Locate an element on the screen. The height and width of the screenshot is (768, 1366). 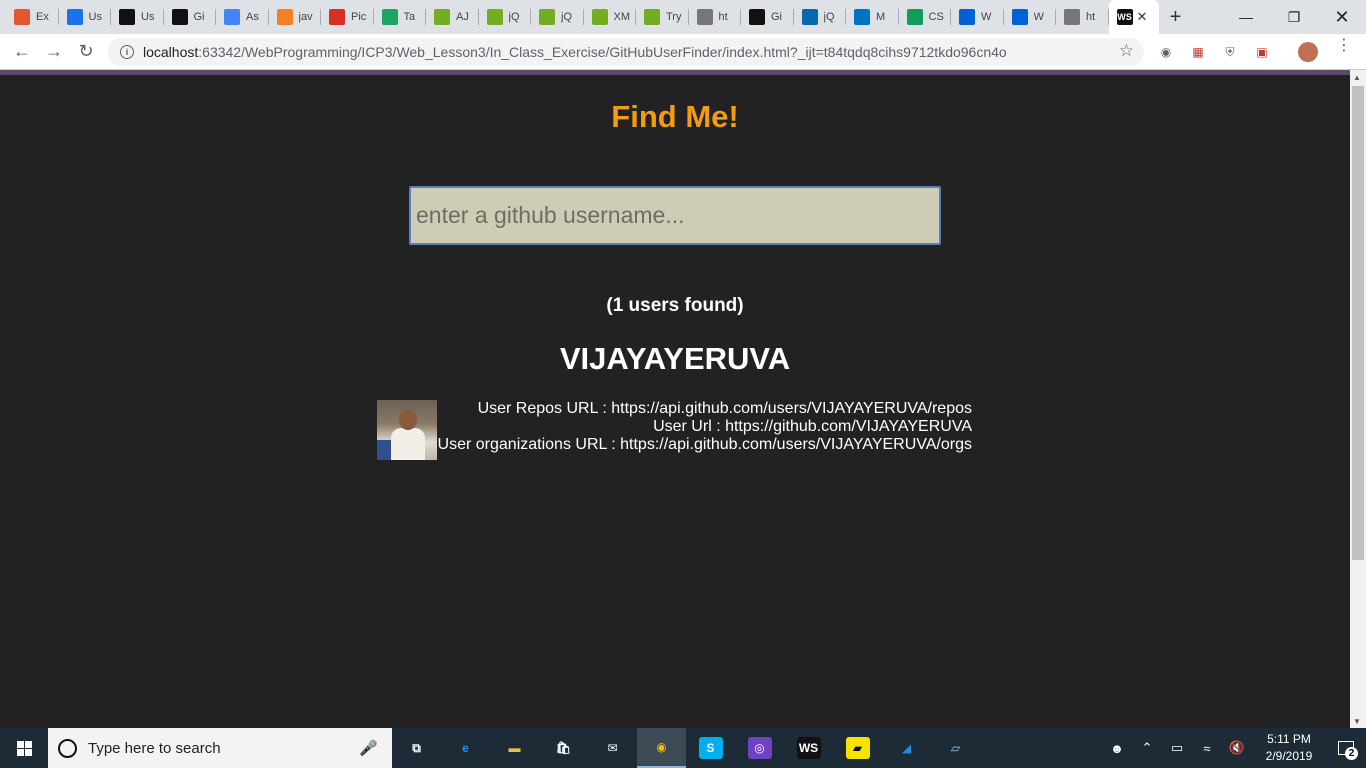
jquery-icon is located at coordinates (809, 17).